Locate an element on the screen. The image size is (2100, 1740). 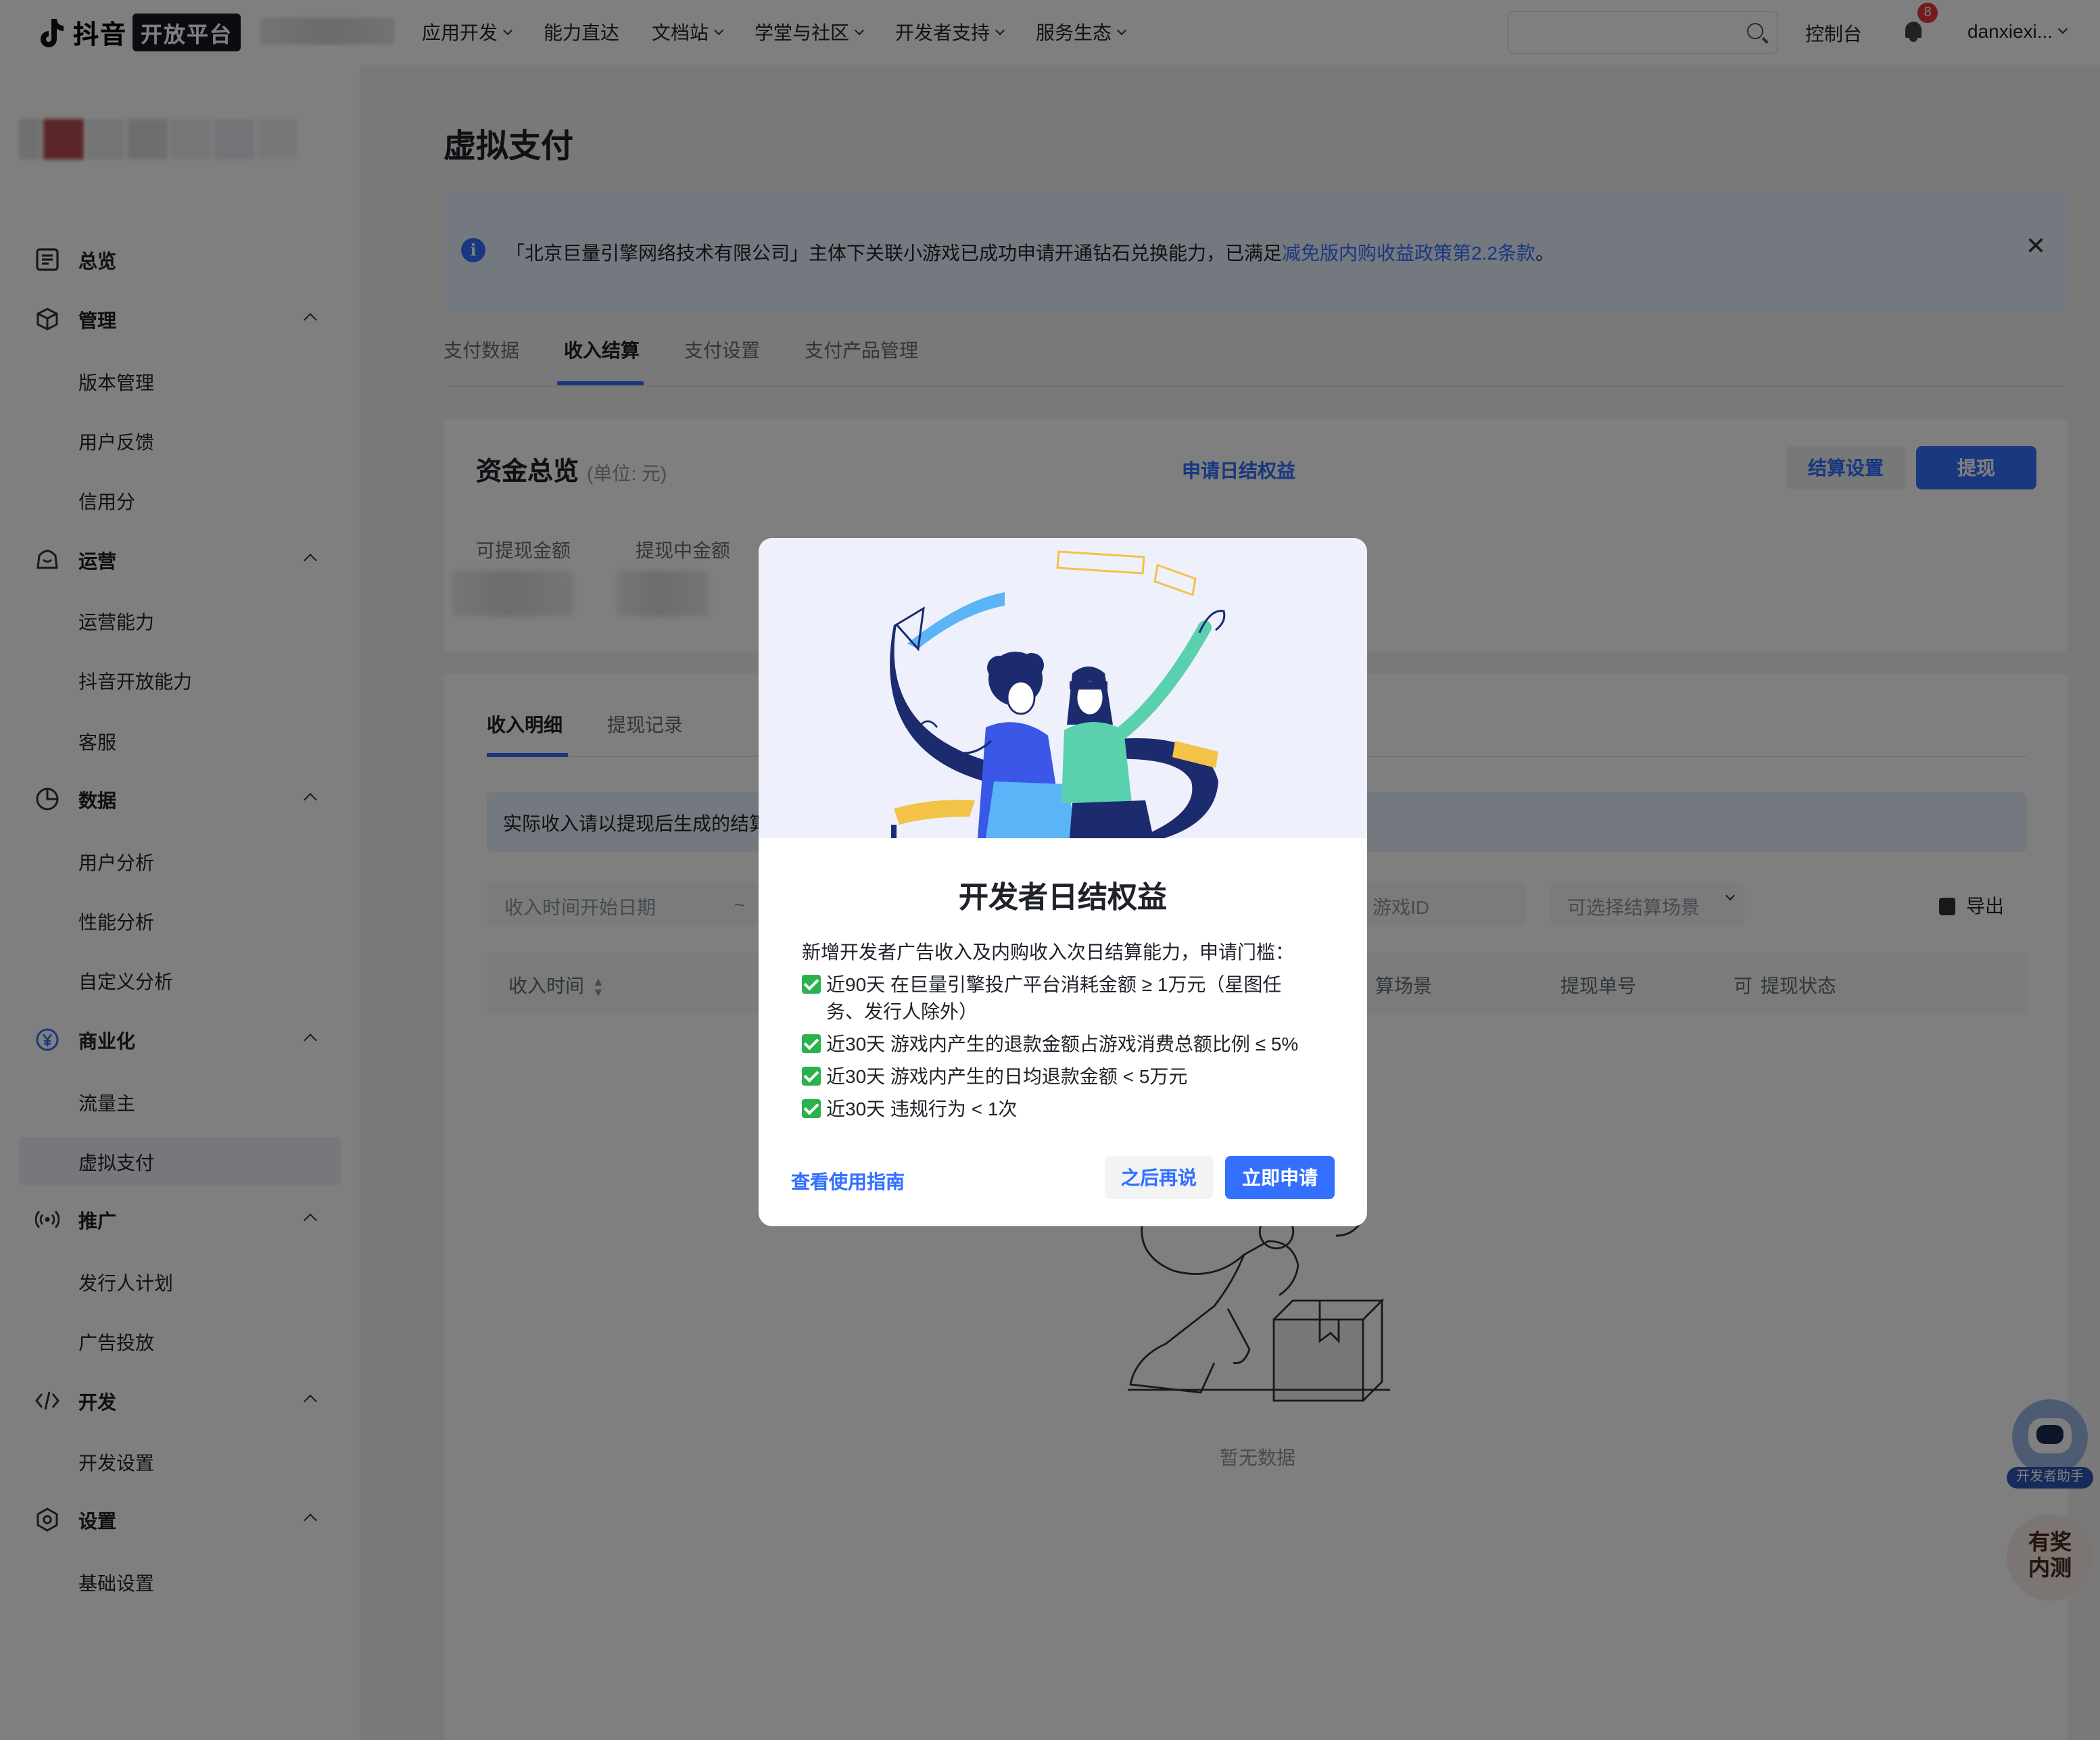
modal-hero is located at coordinates (1063, 688).